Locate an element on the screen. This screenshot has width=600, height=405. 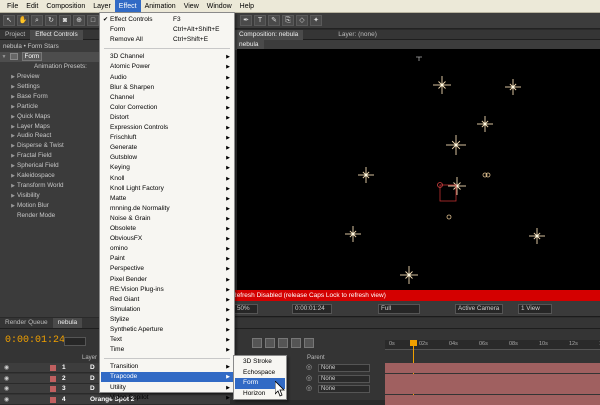
tab-composition: Composition: nebula is located at coordinates (269, 34).